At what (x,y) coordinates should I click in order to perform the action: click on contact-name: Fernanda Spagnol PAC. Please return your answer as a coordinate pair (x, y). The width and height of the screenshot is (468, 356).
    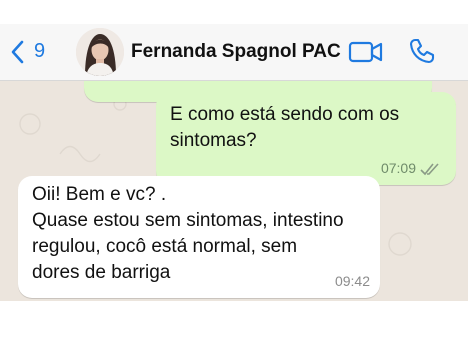
    Looking at the image, I should click on (236, 52).